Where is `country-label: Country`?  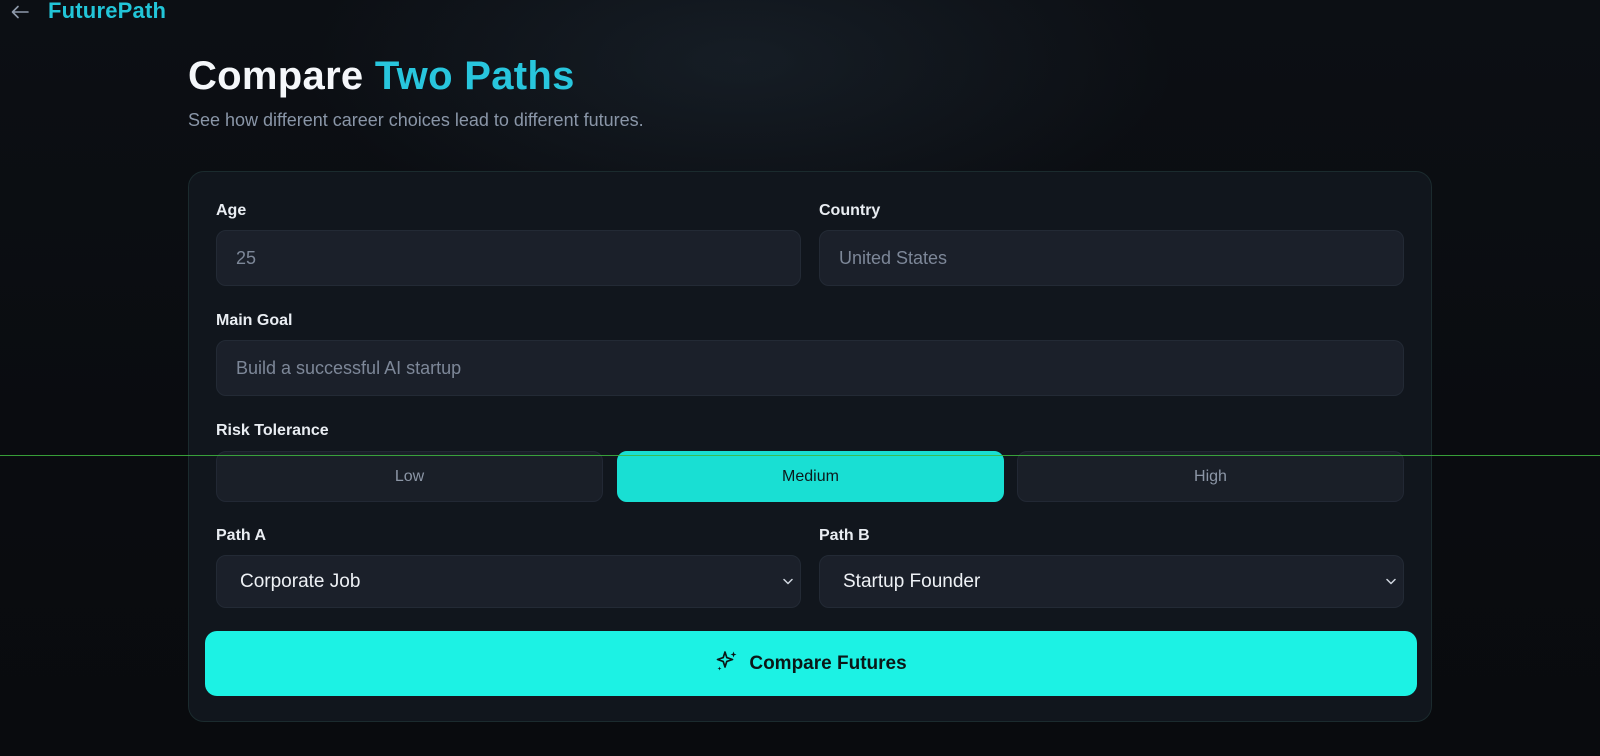 country-label: Country is located at coordinates (850, 210).